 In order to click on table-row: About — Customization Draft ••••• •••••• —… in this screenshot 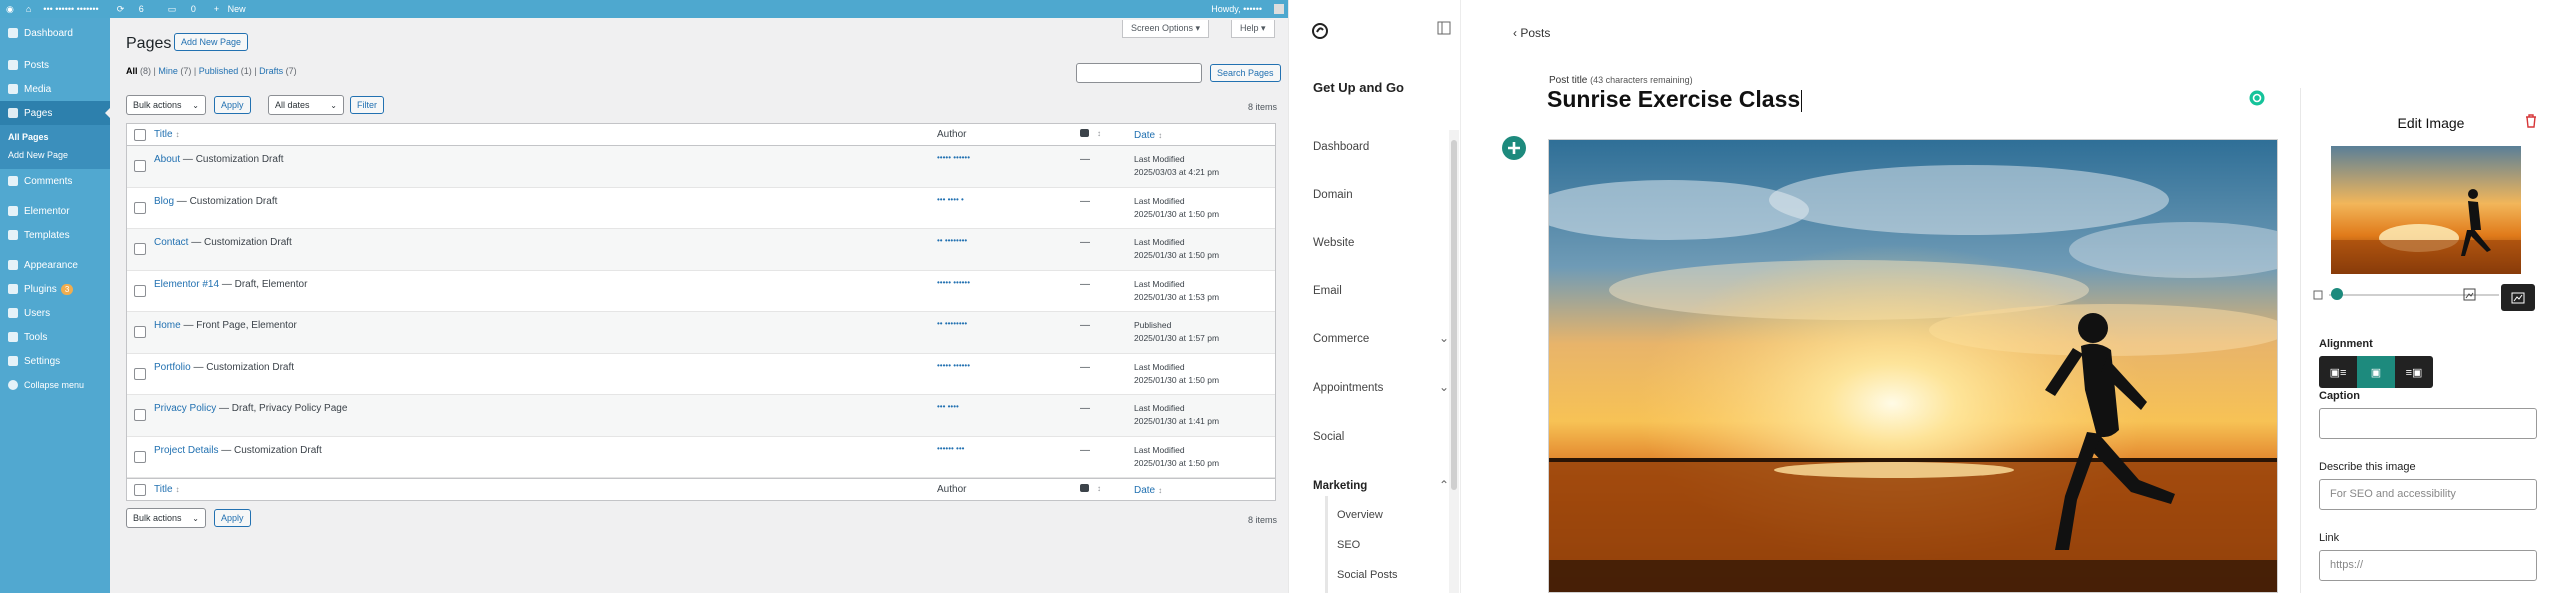, I will do `click(701, 167)`.